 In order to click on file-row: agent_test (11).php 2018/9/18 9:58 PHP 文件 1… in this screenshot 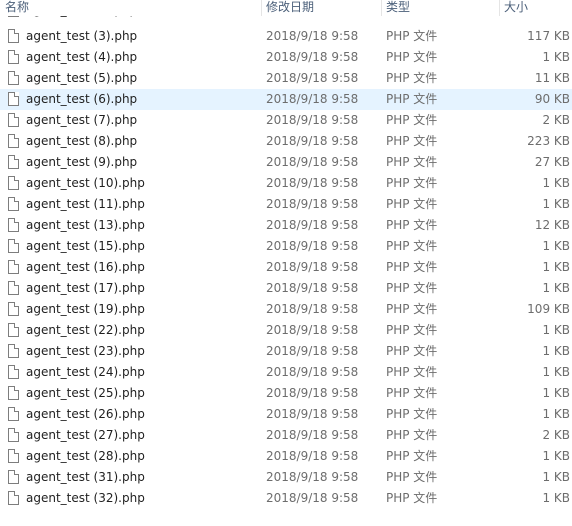, I will do `click(286, 204)`.